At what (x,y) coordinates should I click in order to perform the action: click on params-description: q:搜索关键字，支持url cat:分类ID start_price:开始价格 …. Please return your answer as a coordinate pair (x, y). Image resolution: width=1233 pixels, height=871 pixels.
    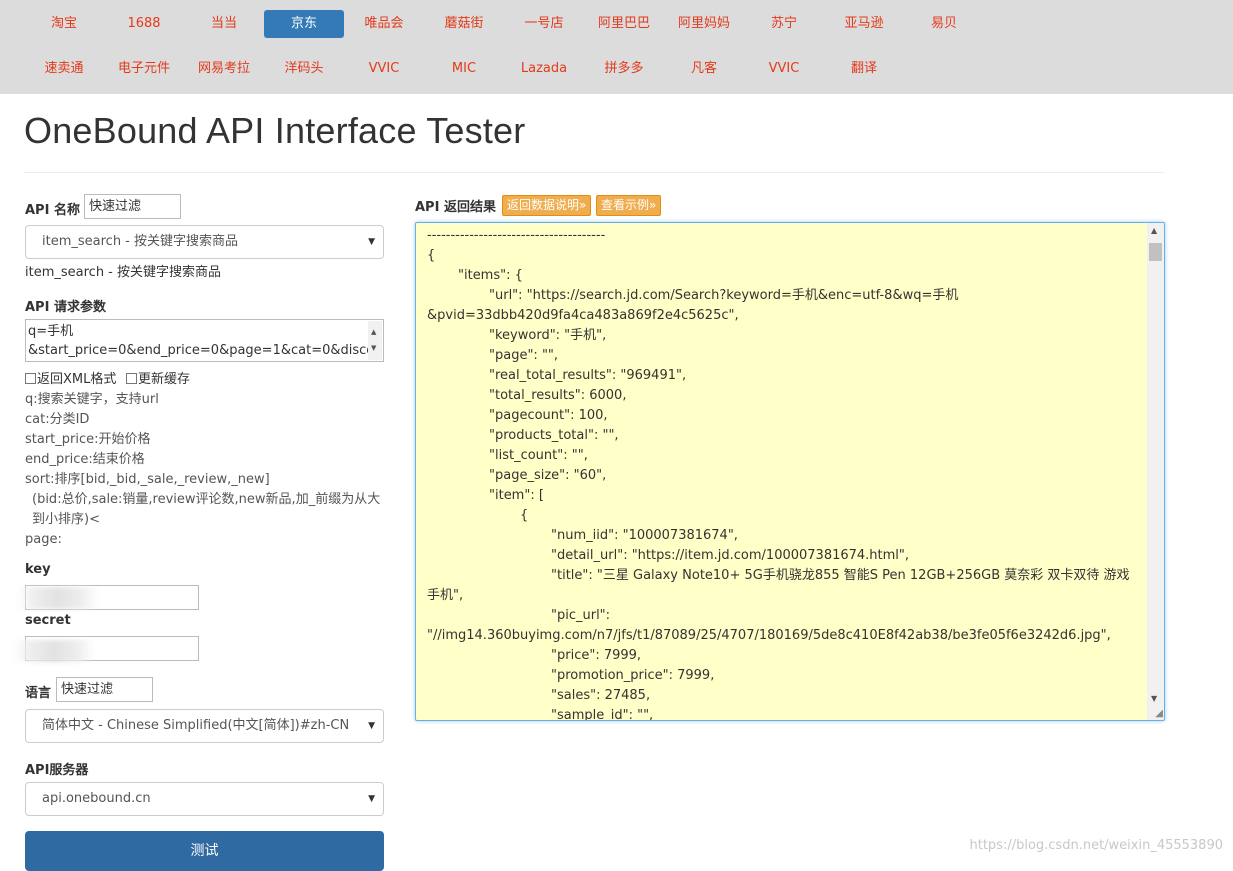
    Looking at the image, I should click on (205, 470).